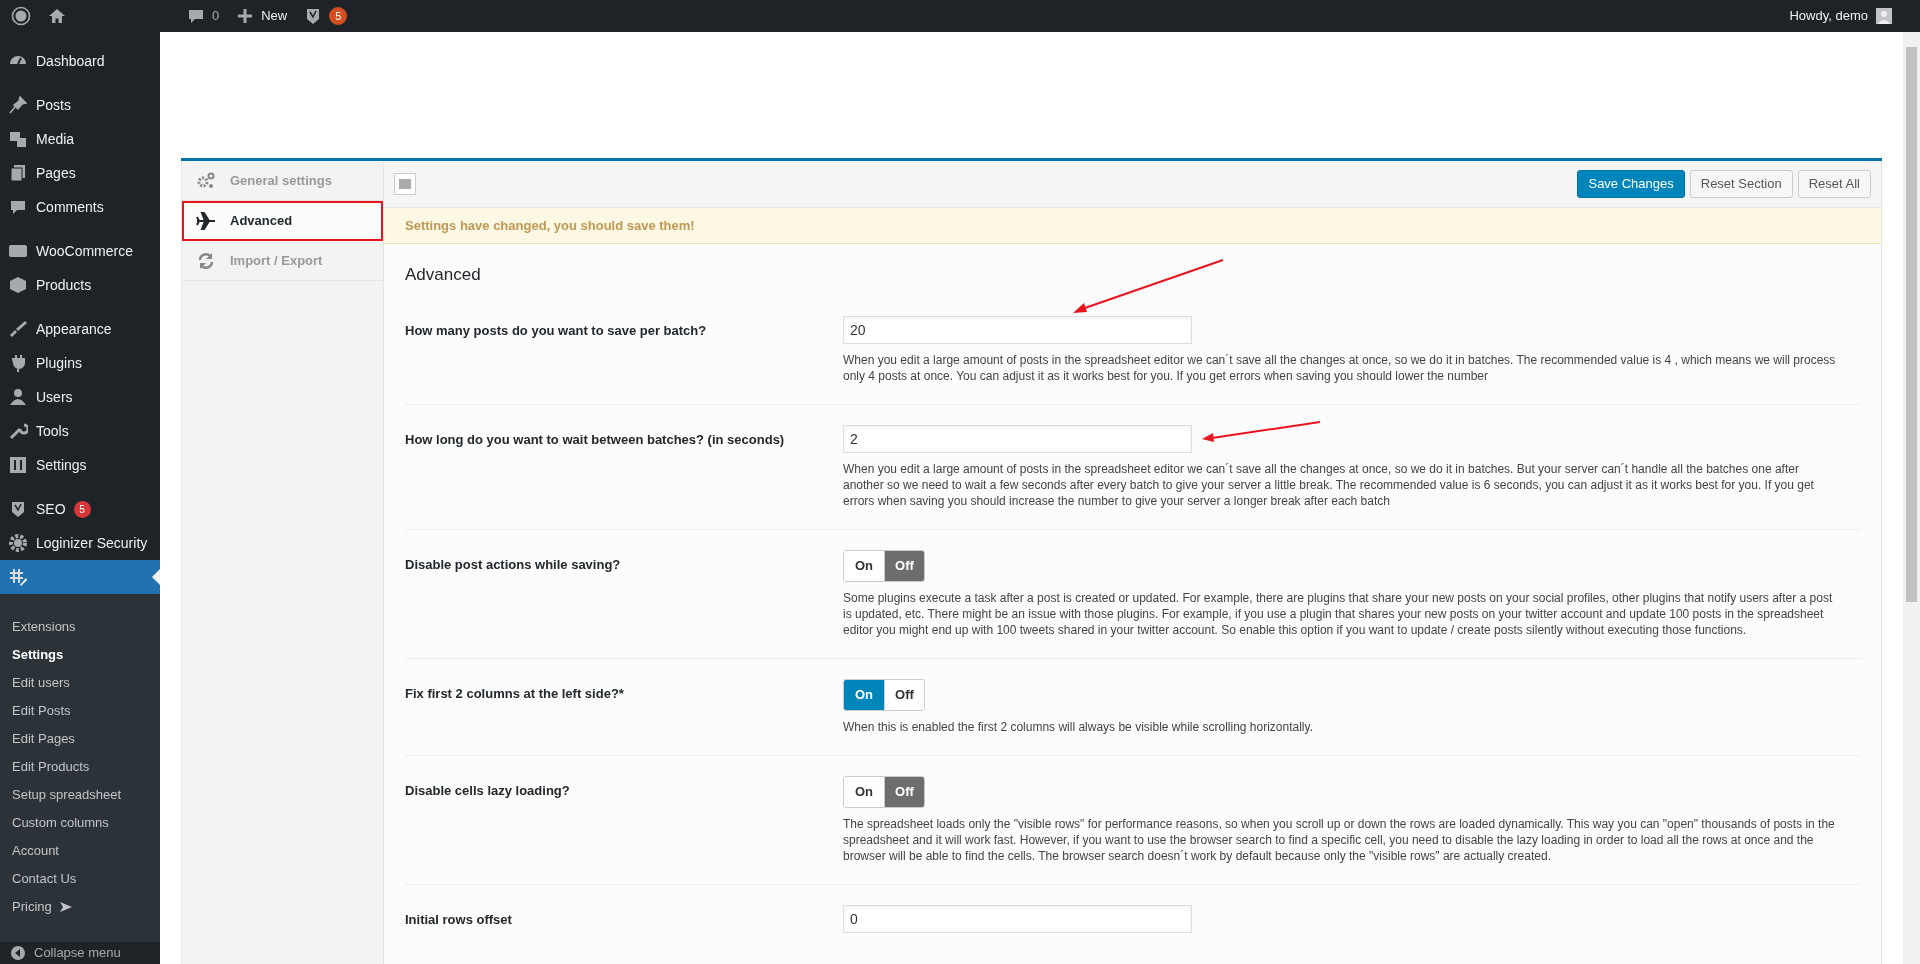 This screenshot has height=964, width=1920. What do you see at coordinates (80, 823) in the screenshot?
I see `submenu-item: Custom columns` at bounding box center [80, 823].